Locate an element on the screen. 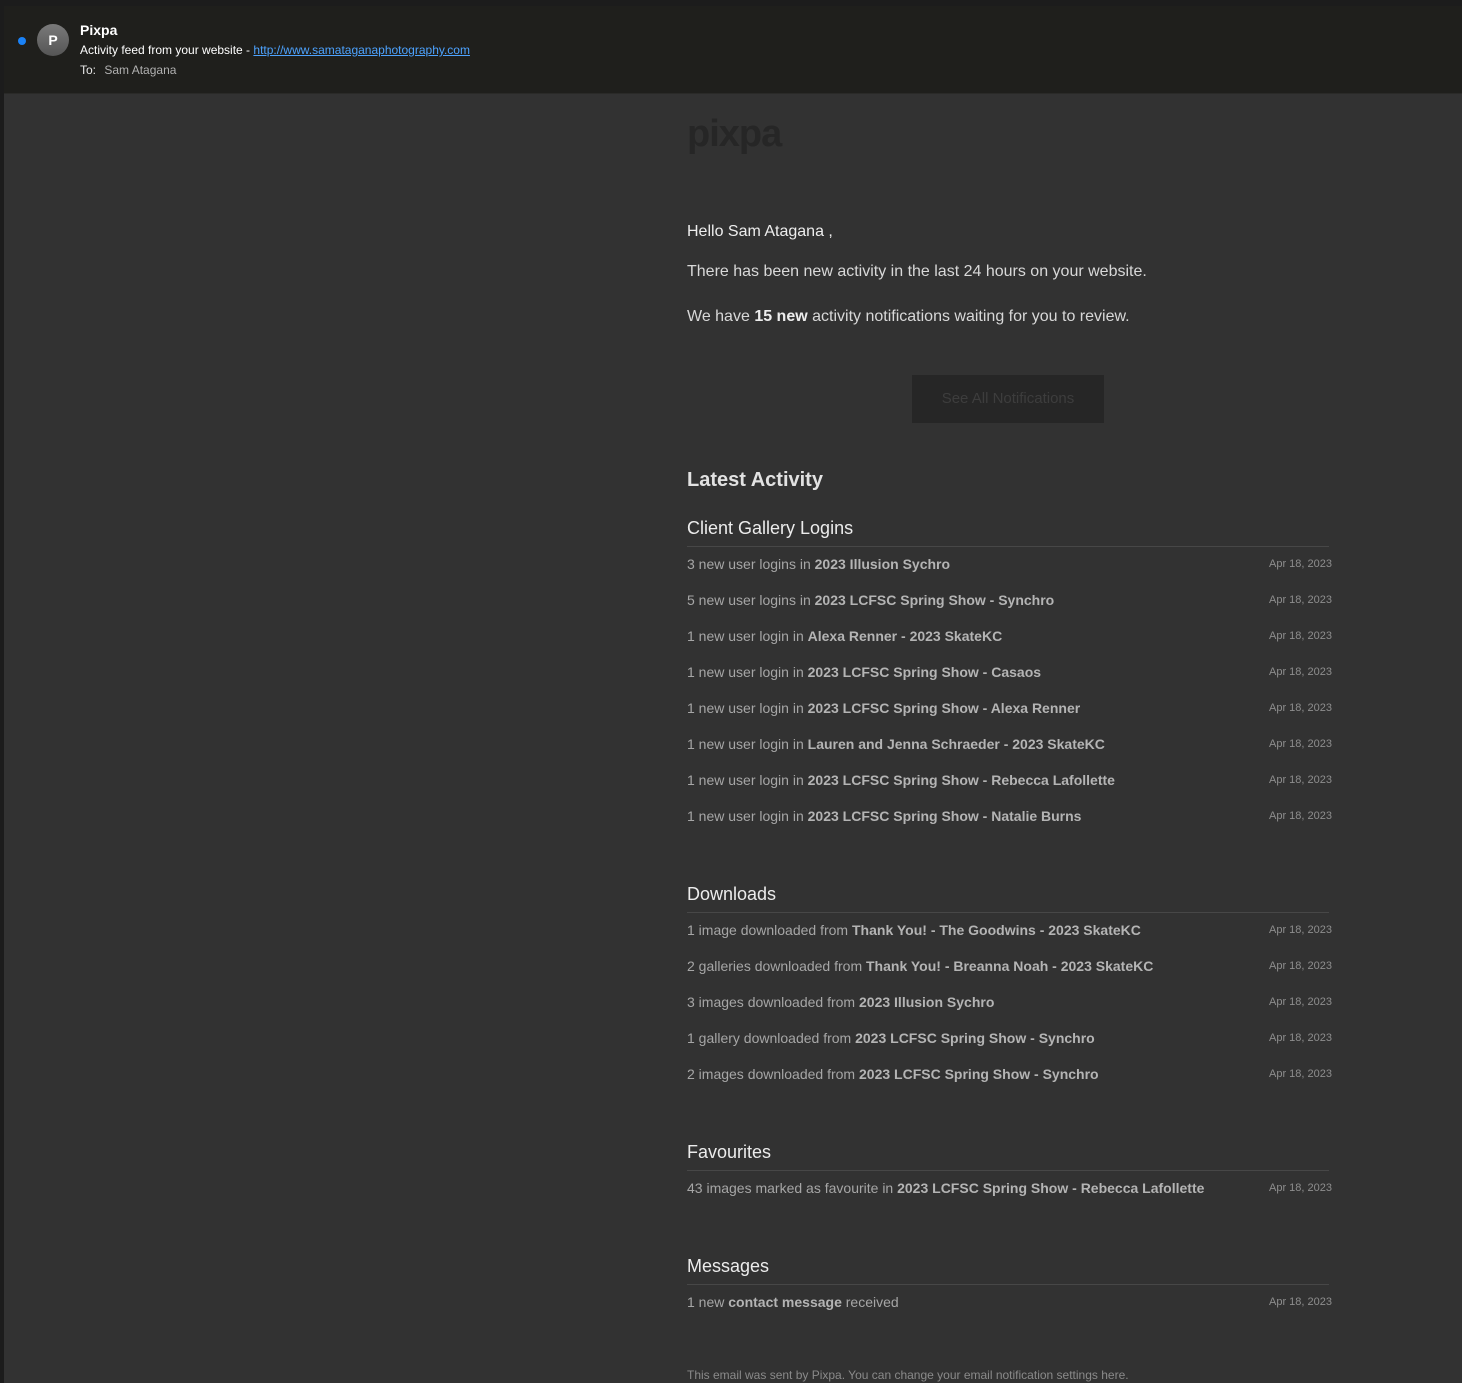 The height and width of the screenshot is (1383, 1462). greeting: Hello Sam Atagana , is located at coordinates (760, 231).